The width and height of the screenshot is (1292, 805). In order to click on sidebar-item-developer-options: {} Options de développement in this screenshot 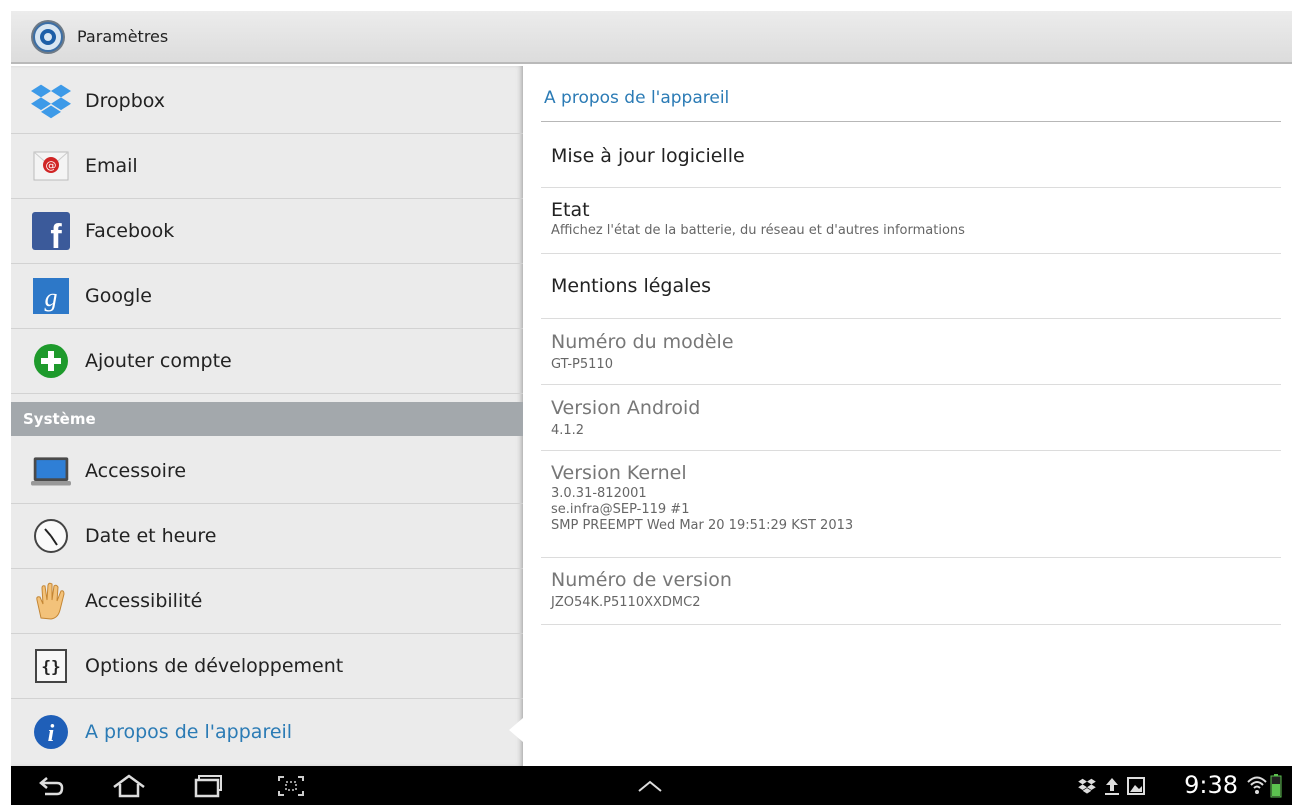, I will do `click(267, 666)`.